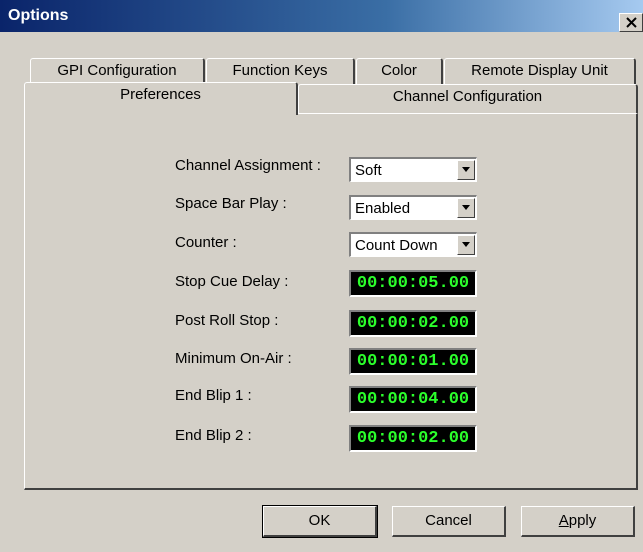 This screenshot has width=643, height=552. I want to click on channel-assignment-value: Soft, so click(368, 170).